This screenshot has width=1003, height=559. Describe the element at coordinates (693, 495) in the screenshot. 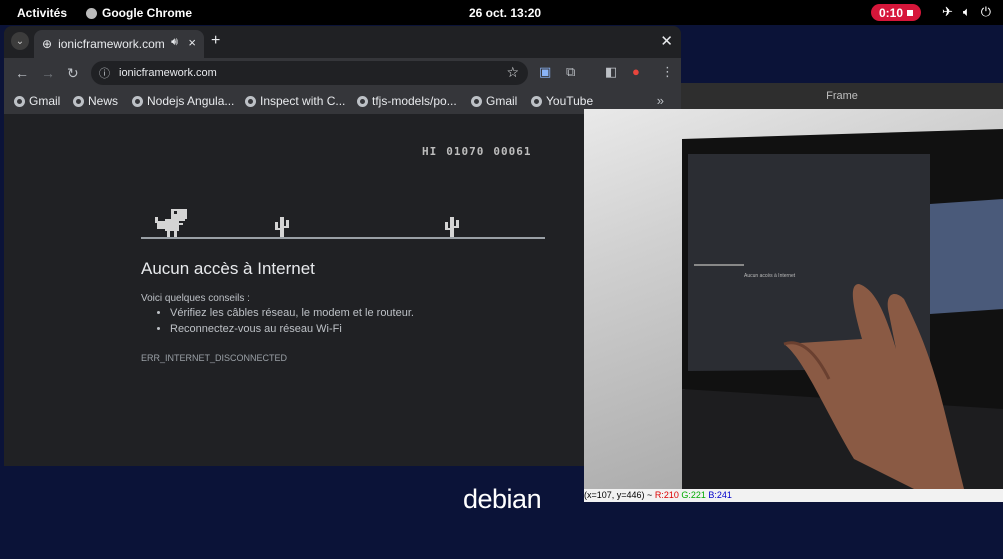

I see `green-value: G:221` at that location.